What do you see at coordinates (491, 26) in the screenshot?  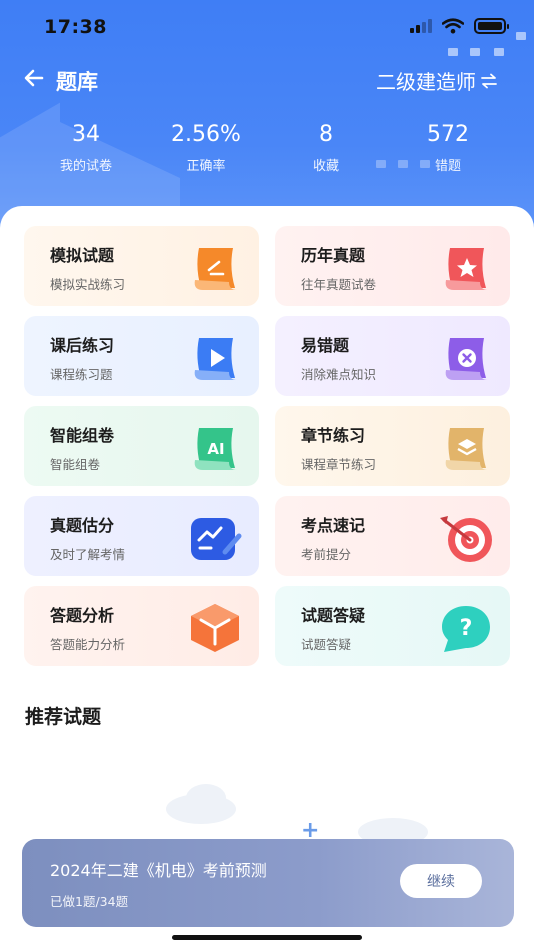 I see `battery-icon` at bounding box center [491, 26].